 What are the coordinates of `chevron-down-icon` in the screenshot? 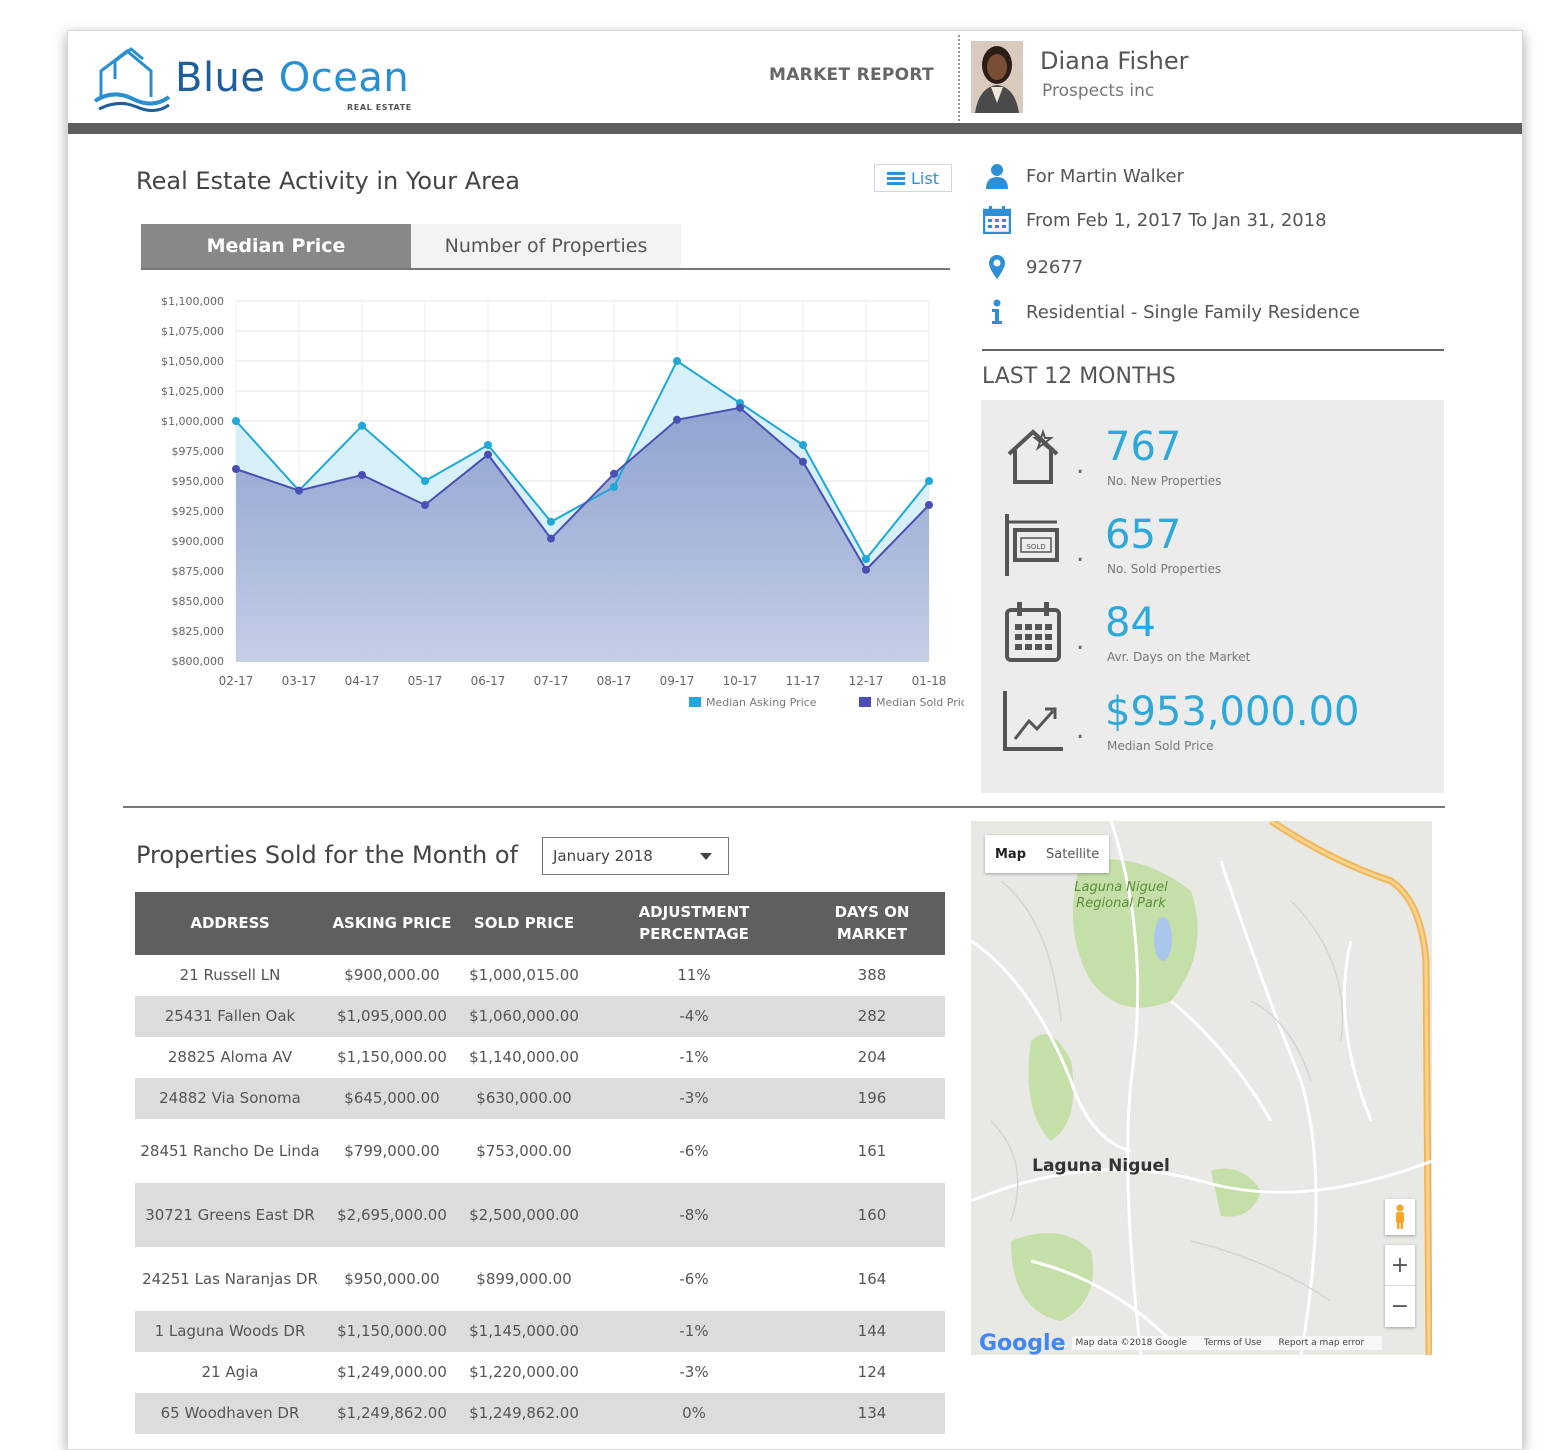 It's located at (706, 856).